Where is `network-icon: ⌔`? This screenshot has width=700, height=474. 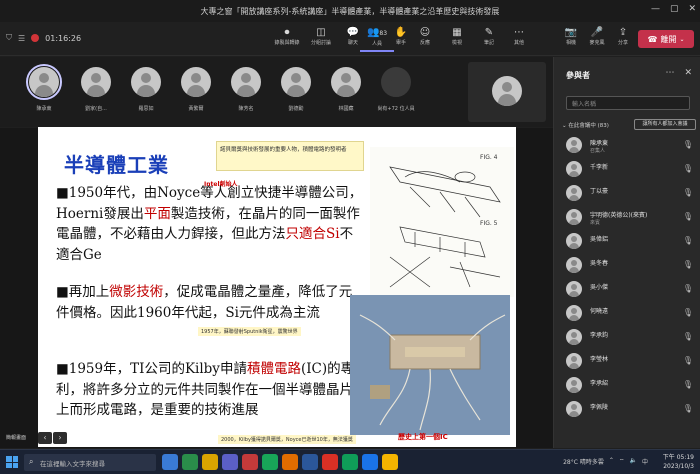 network-icon: ⌔ is located at coordinates (622, 461).